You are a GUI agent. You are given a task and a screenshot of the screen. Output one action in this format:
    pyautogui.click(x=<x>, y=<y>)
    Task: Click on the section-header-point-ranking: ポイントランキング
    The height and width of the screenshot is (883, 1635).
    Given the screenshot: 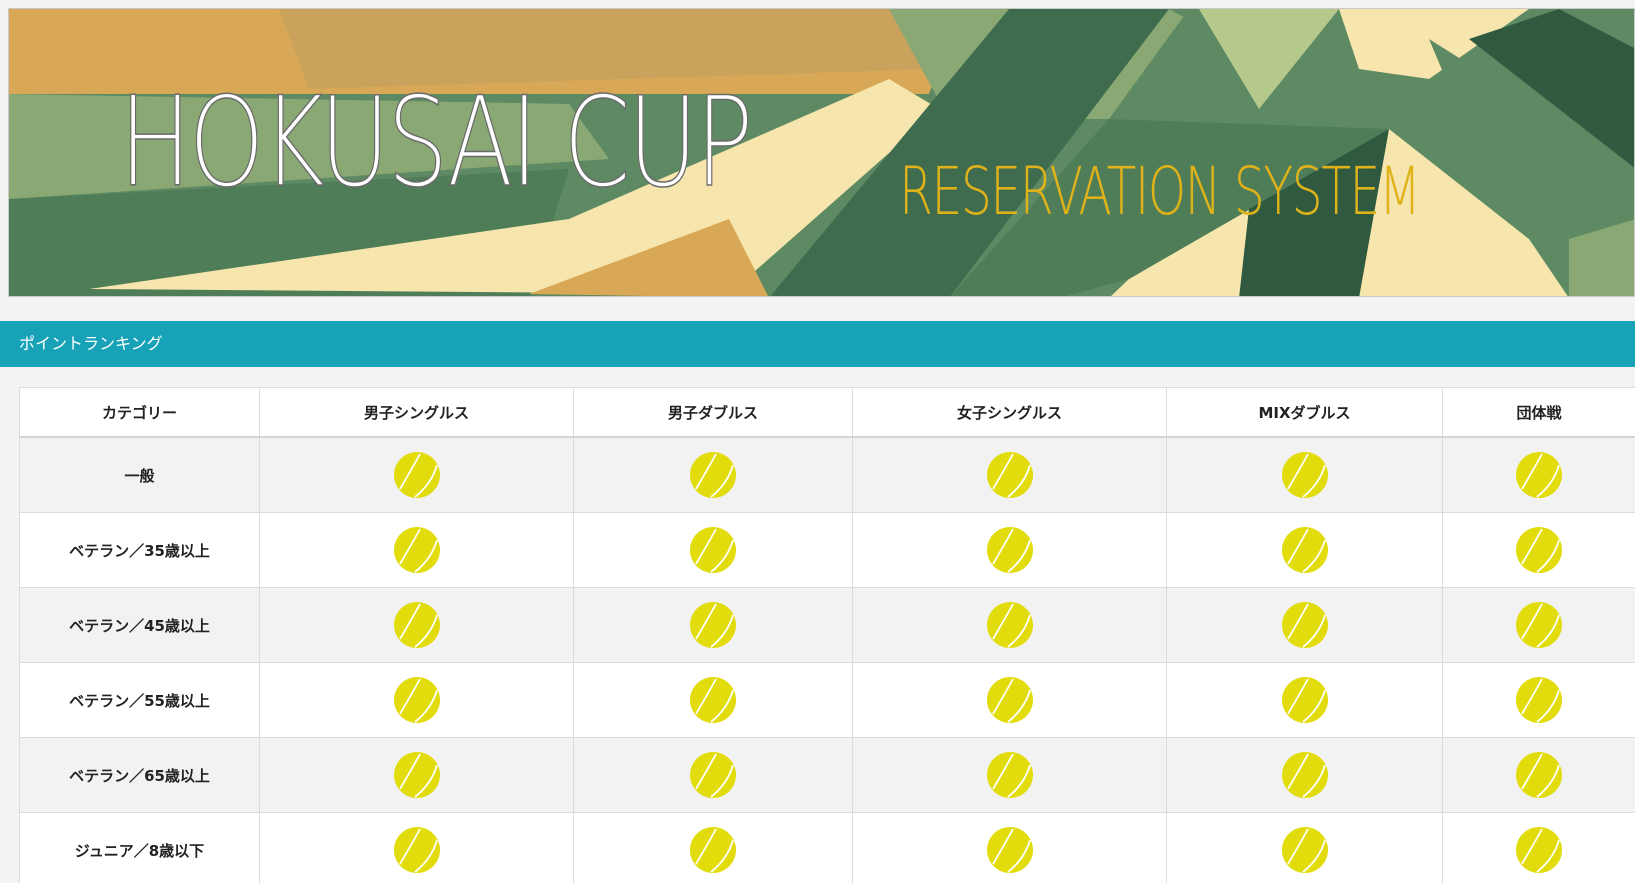 What is the action you would take?
    pyautogui.click(x=817, y=344)
    